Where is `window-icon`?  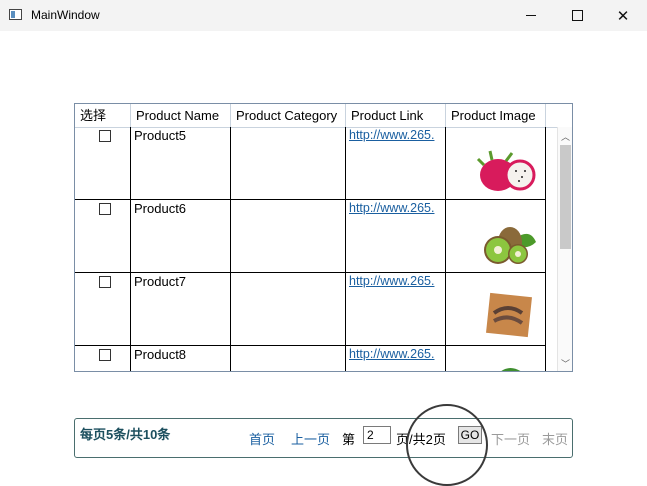 window-icon is located at coordinates (15, 14).